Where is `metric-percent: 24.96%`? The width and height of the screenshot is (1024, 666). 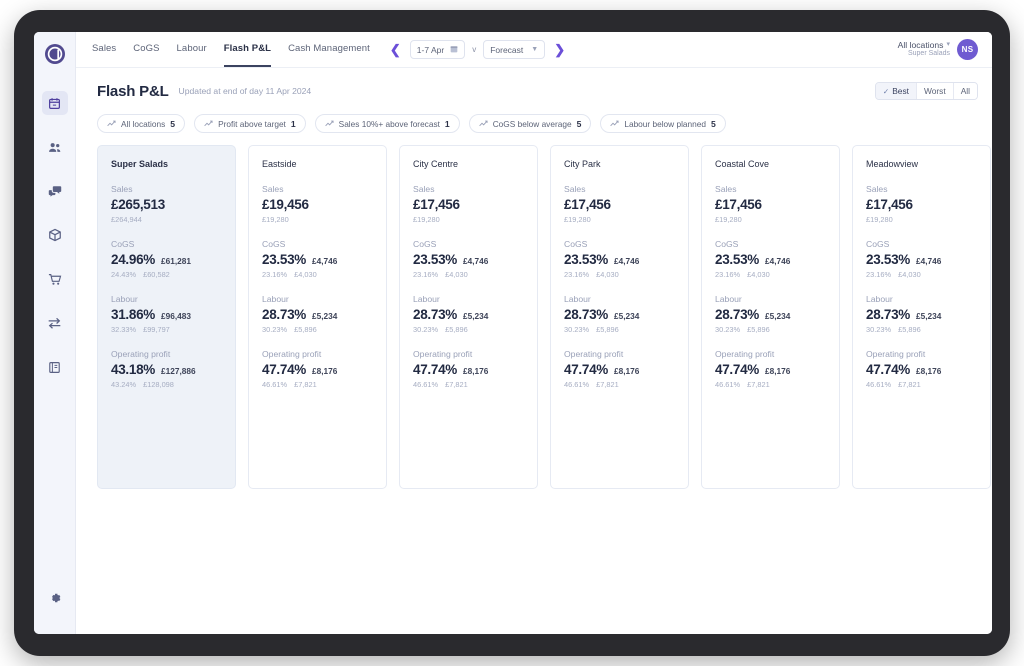
metric-percent: 24.96% is located at coordinates (133, 259).